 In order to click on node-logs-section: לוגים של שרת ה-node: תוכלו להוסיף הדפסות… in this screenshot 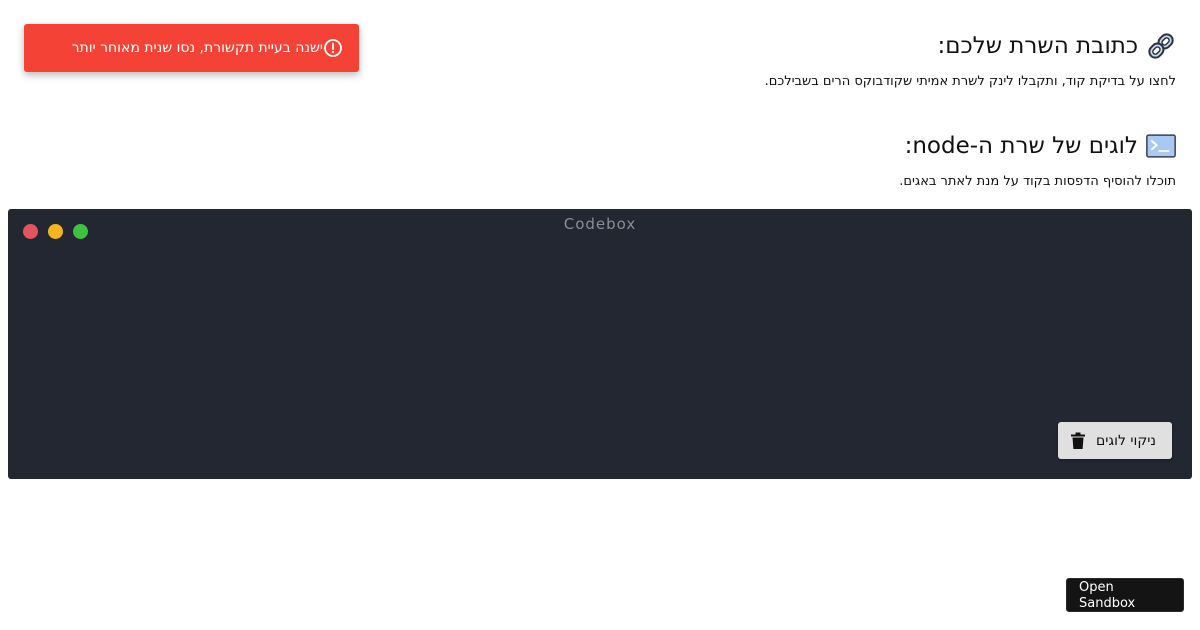, I will do `click(816, 159)`.